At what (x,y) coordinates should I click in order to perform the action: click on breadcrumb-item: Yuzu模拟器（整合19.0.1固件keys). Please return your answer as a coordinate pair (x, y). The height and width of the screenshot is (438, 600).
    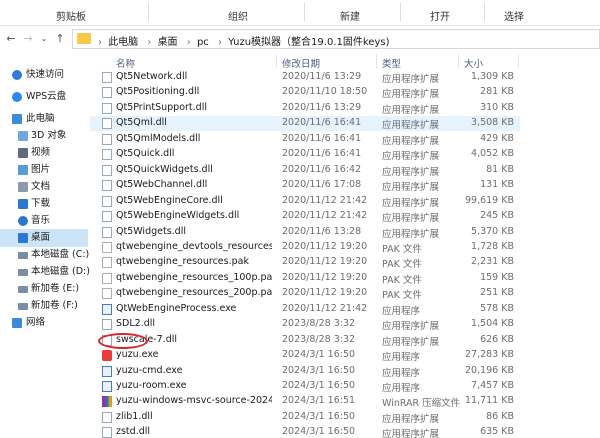
    Looking at the image, I should click on (308, 42).